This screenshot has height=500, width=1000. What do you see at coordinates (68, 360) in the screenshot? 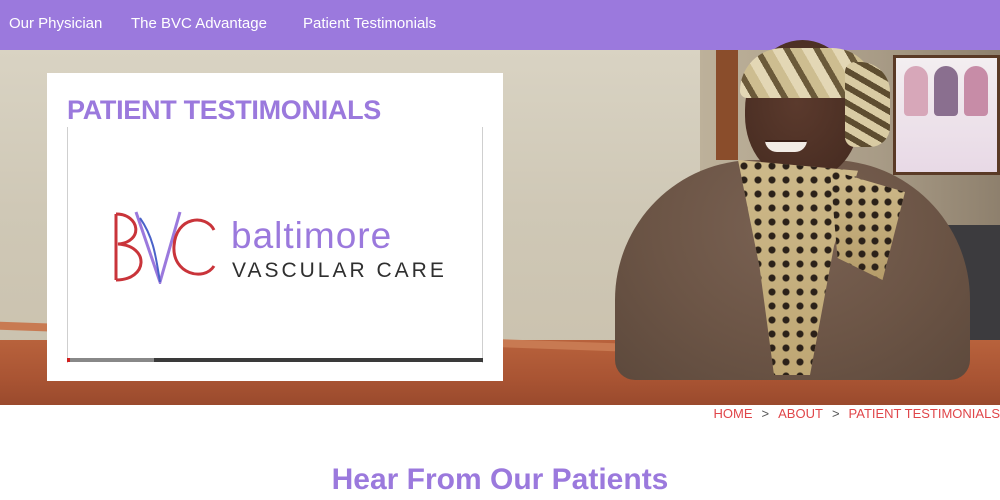
I see `video-played-bar` at bounding box center [68, 360].